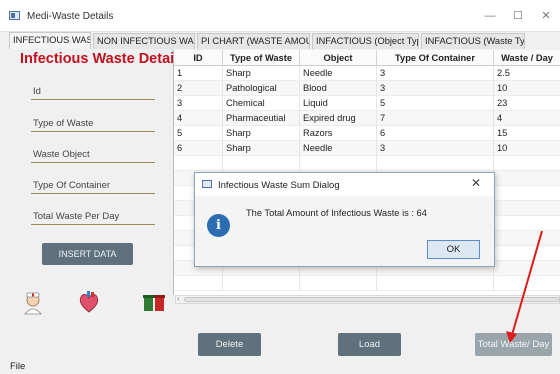 The height and width of the screenshot is (374, 560). Describe the element at coordinates (261, 103) in the screenshot. I see `table-cell: Chemical` at that location.